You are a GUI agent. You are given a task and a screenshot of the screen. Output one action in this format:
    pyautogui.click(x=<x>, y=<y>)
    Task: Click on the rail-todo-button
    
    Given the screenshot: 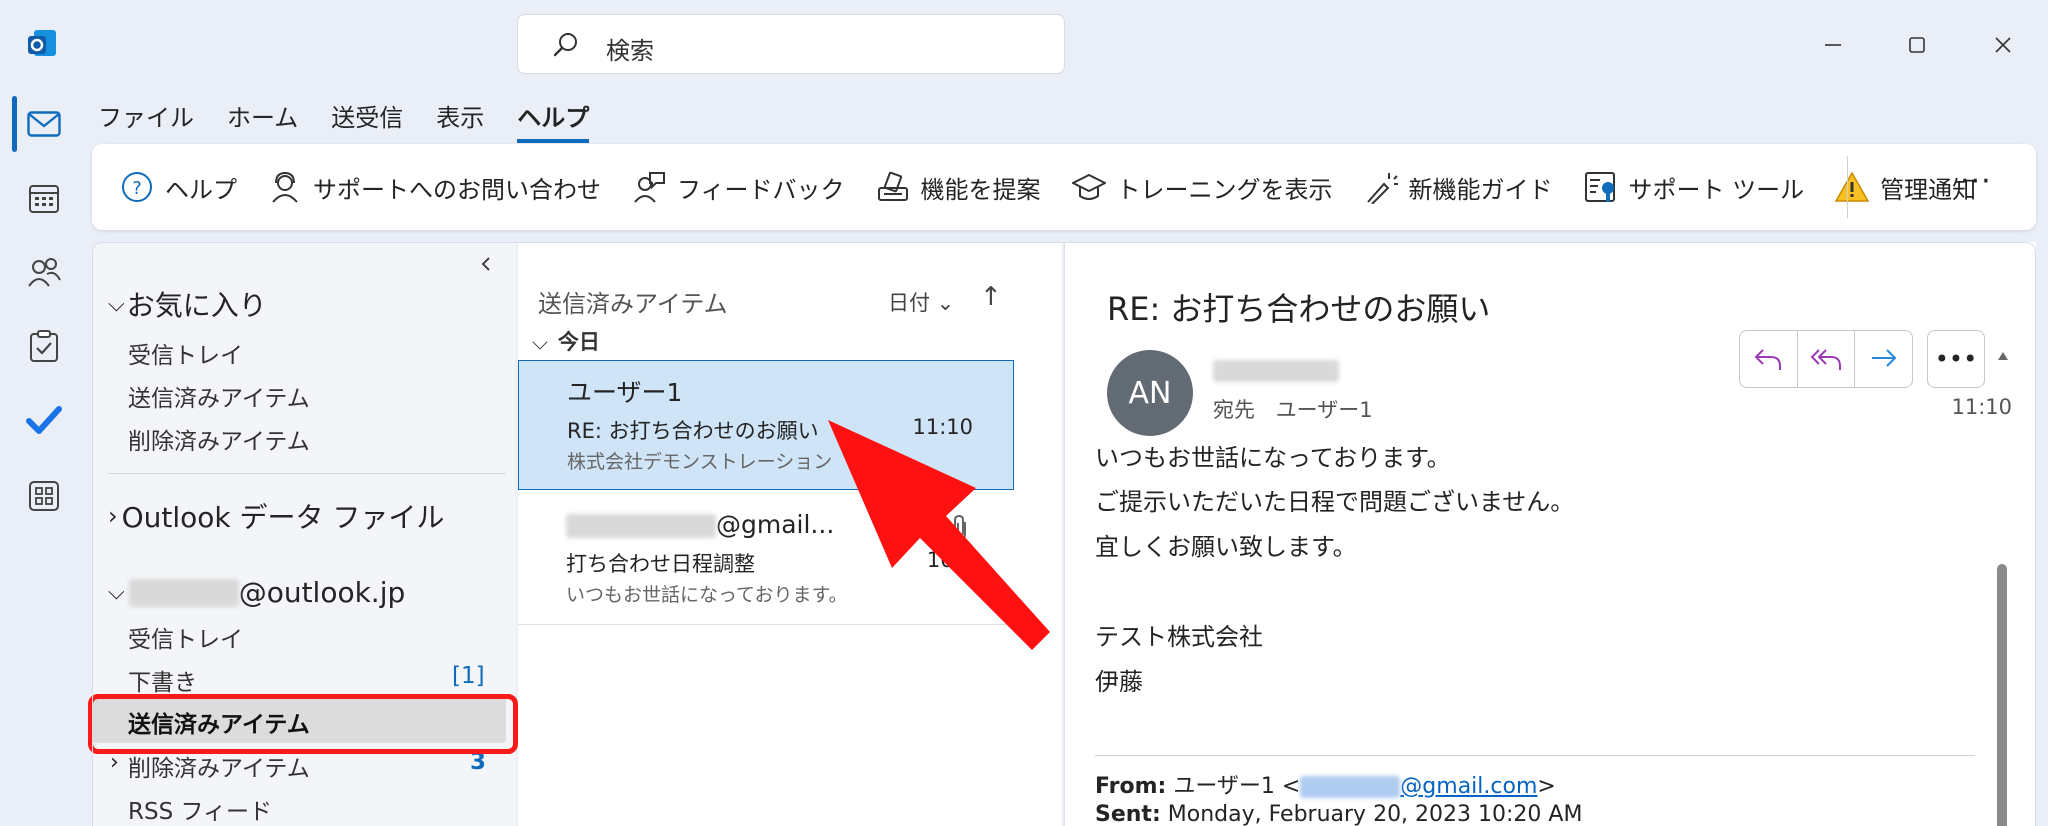 What is the action you would take?
    pyautogui.click(x=44, y=420)
    